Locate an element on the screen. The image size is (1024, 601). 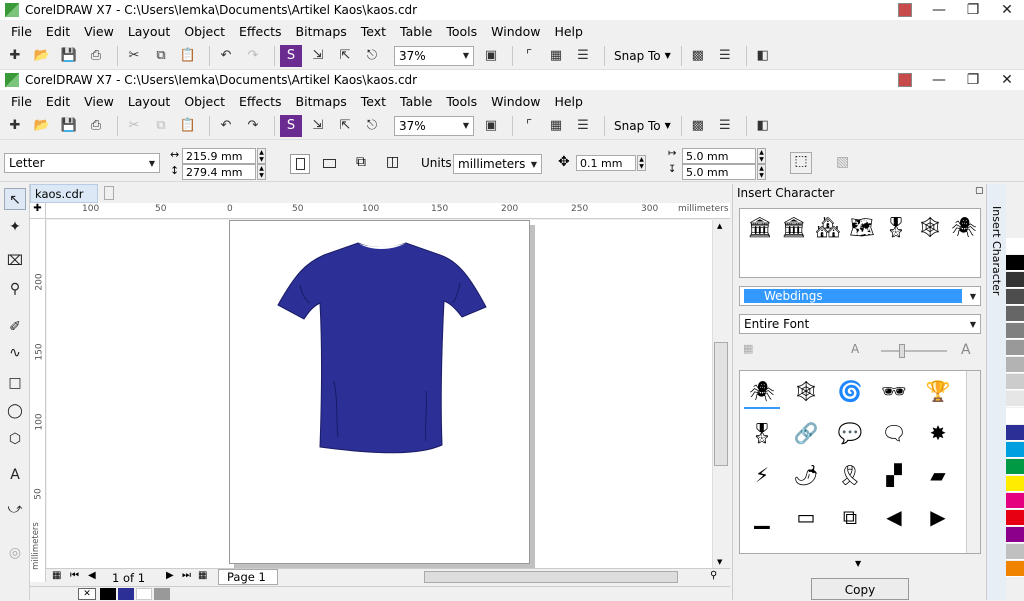
menu-window: Window is located at coordinates (515, 31).